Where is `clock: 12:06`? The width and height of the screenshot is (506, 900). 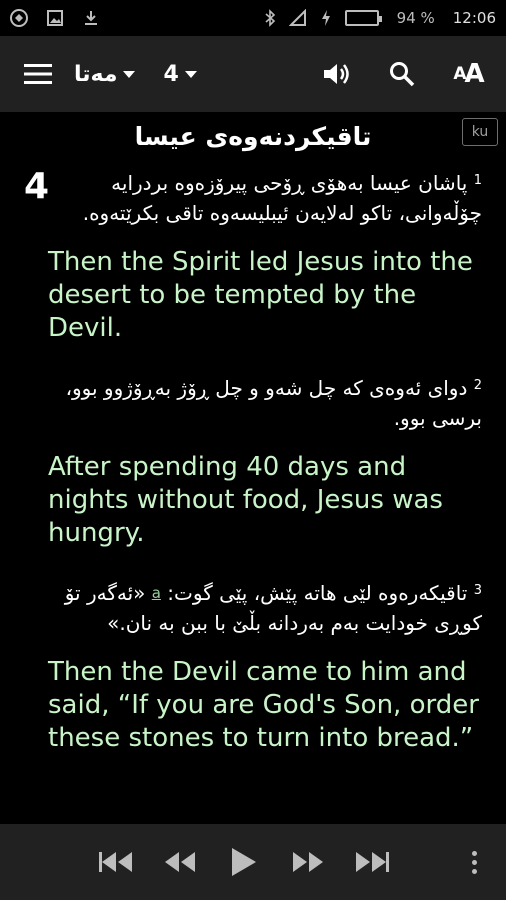 clock: 12:06 is located at coordinates (474, 18).